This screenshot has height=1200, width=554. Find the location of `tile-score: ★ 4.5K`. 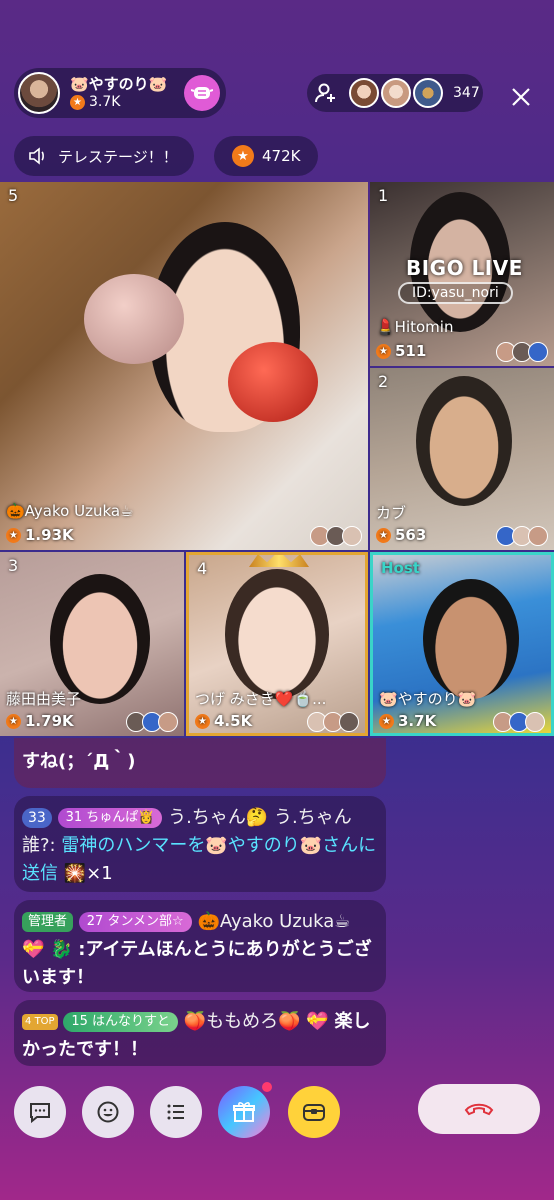

tile-score: ★ 4.5K is located at coordinates (223, 721).